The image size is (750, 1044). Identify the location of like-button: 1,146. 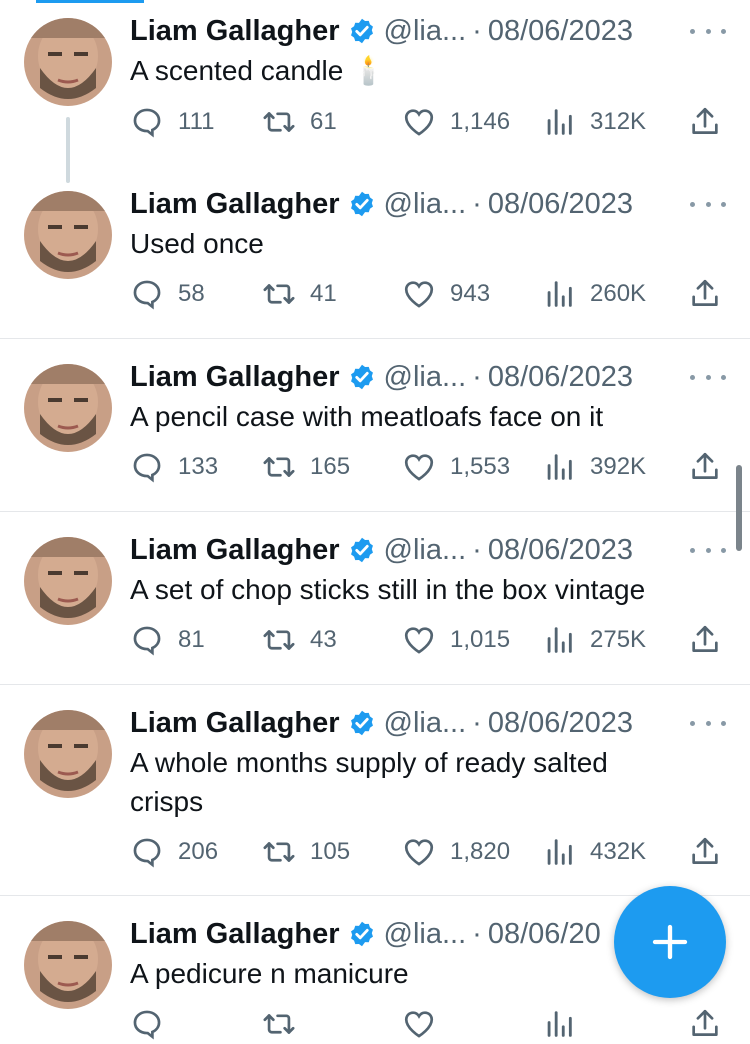
(456, 122).